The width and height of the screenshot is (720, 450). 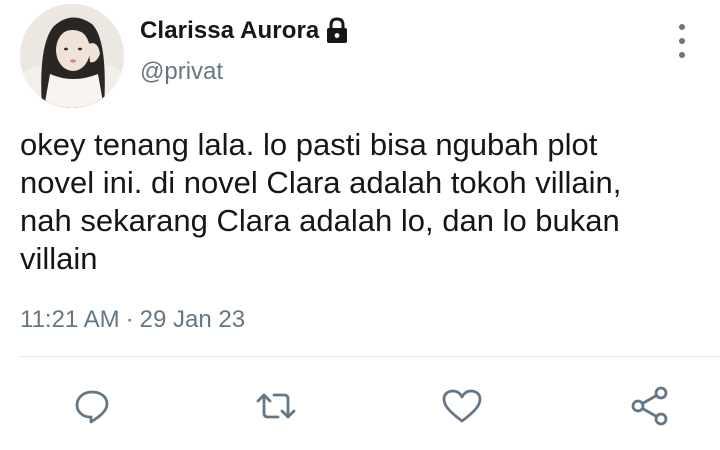 What do you see at coordinates (360, 406) in the screenshot?
I see `action-bar` at bounding box center [360, 406].